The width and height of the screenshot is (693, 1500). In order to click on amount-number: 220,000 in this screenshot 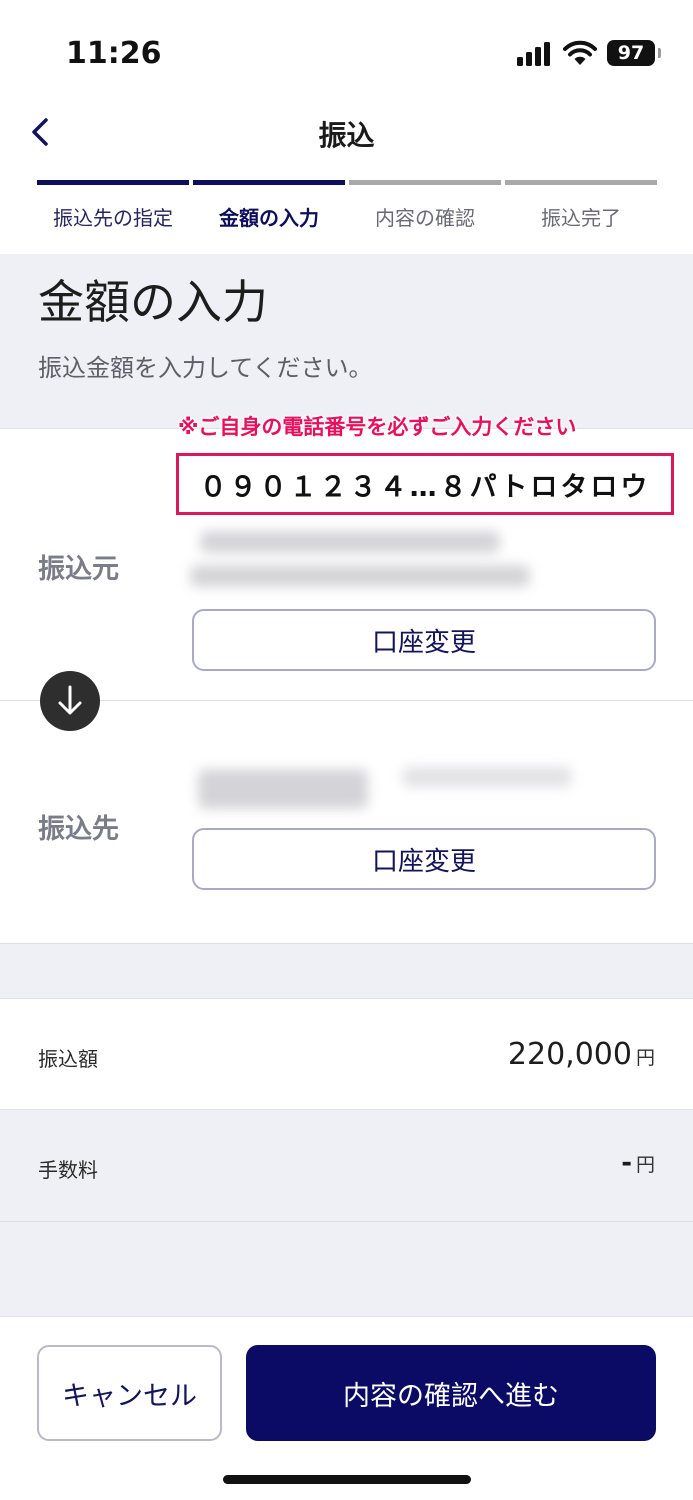, I will do `click(569, 1054)`.